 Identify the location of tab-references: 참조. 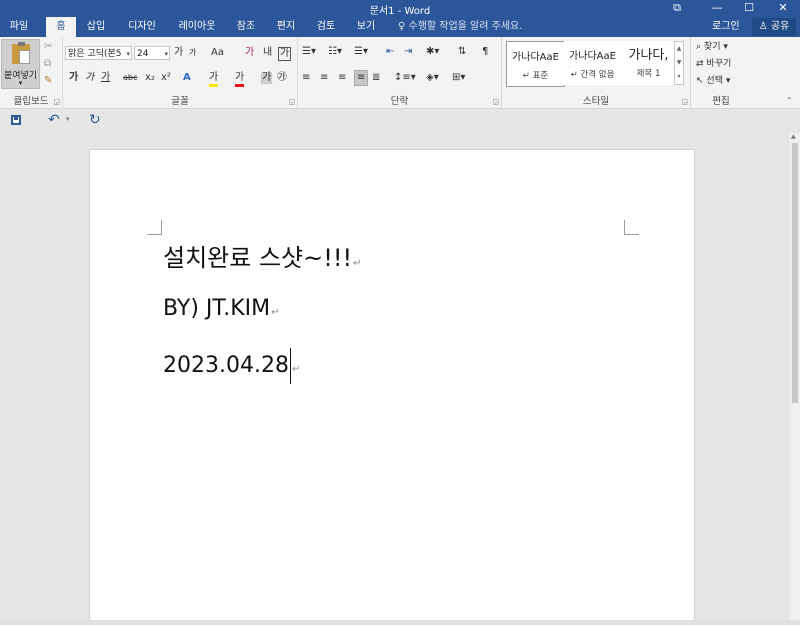
(246, 27).